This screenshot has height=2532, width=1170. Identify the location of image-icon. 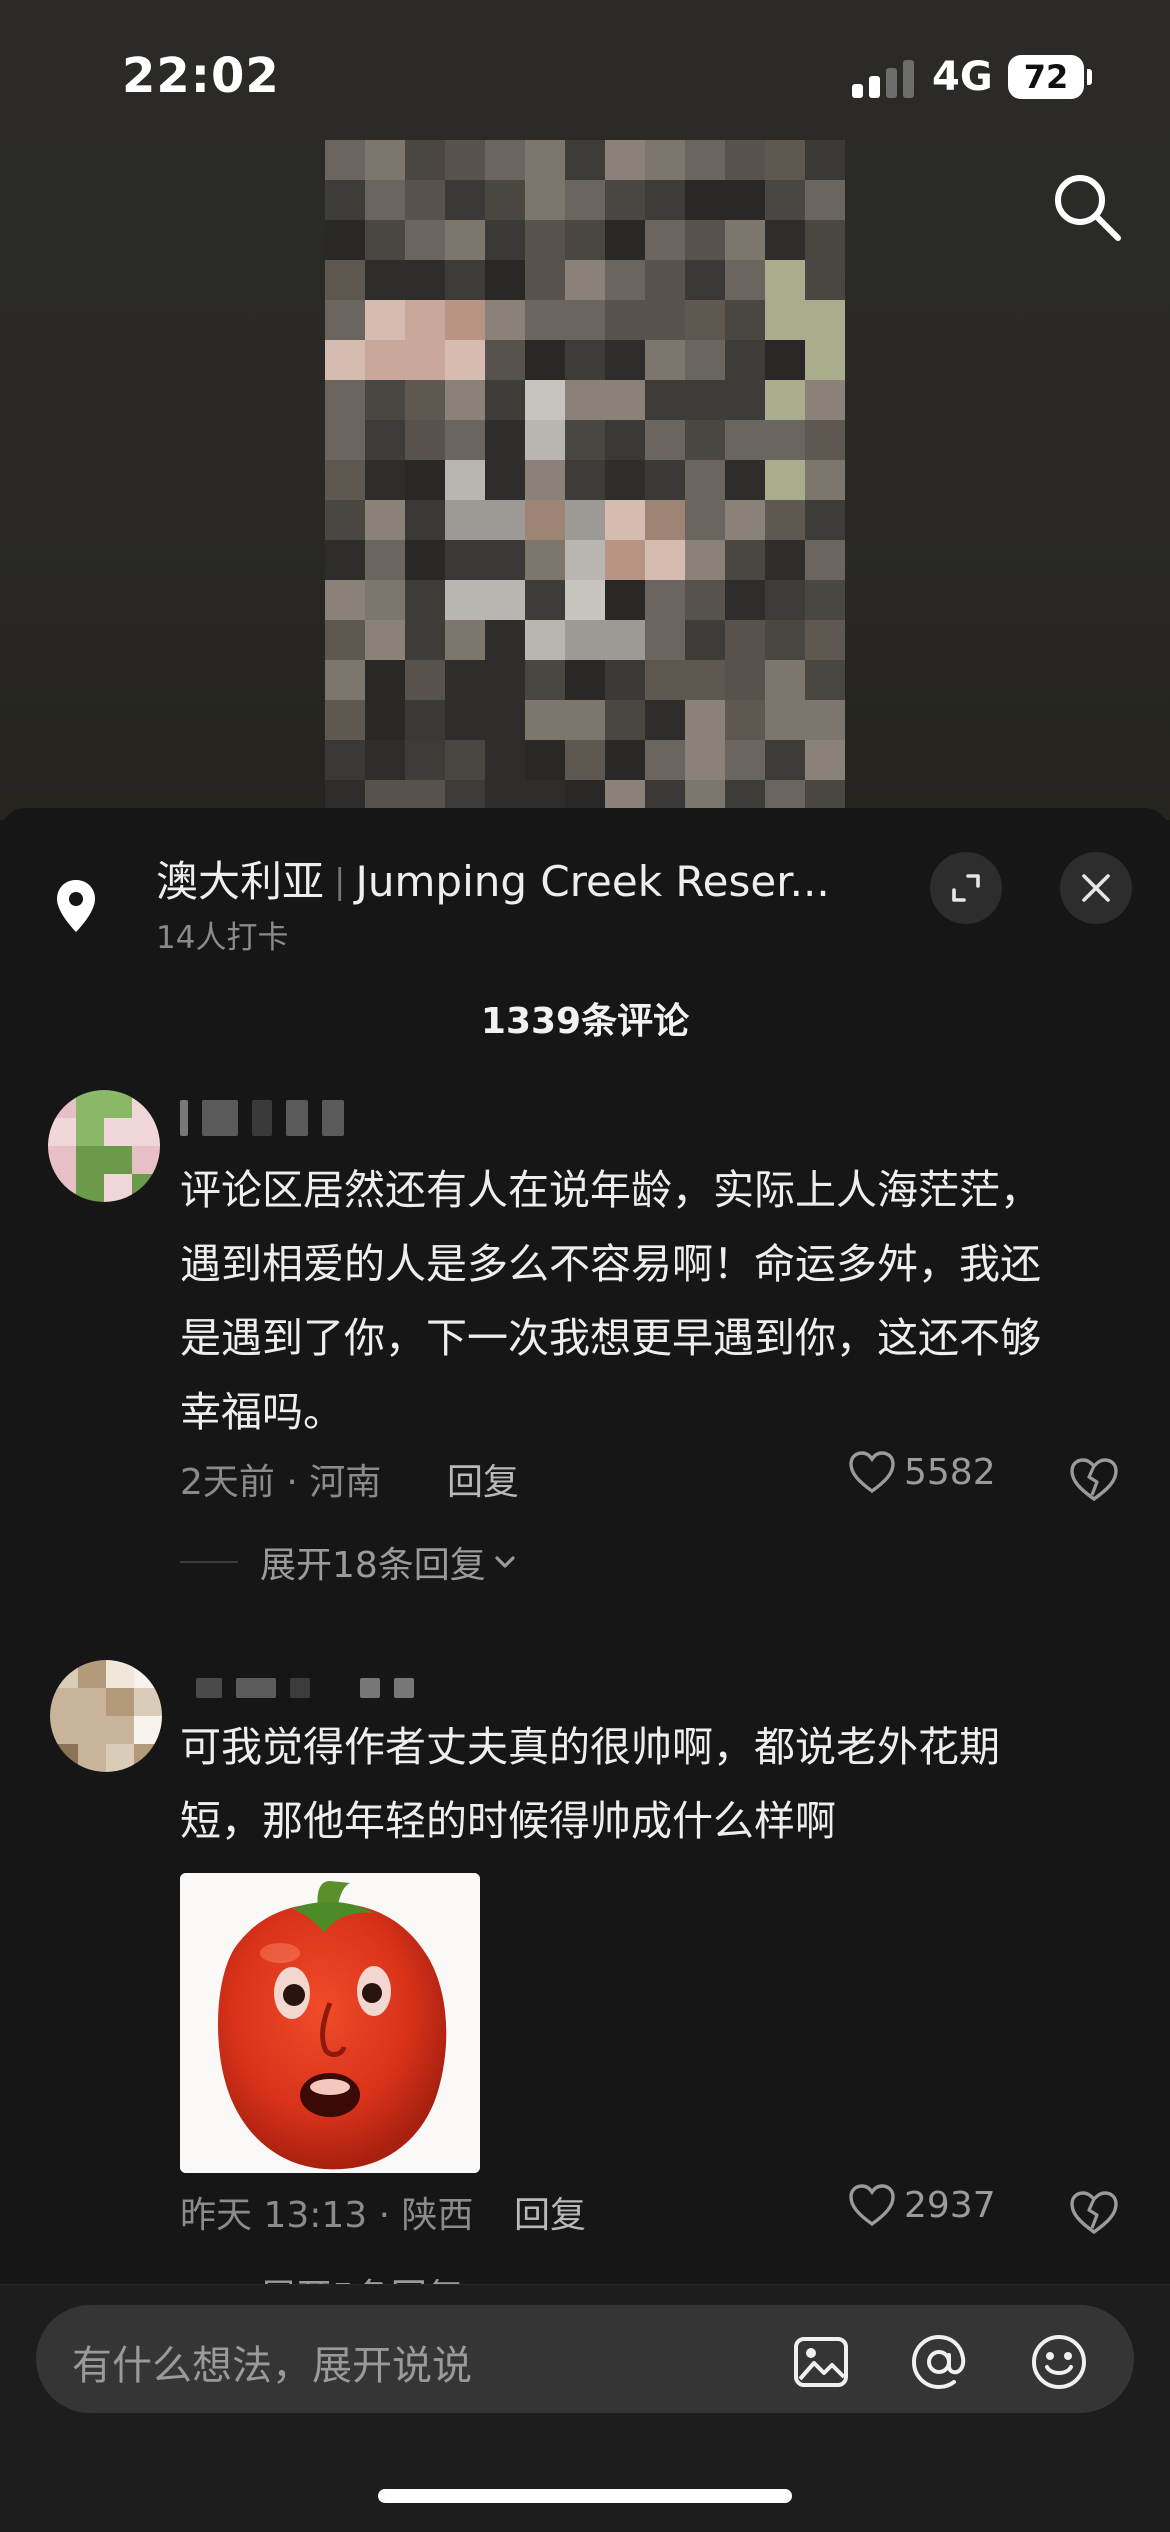
(821, 2362).